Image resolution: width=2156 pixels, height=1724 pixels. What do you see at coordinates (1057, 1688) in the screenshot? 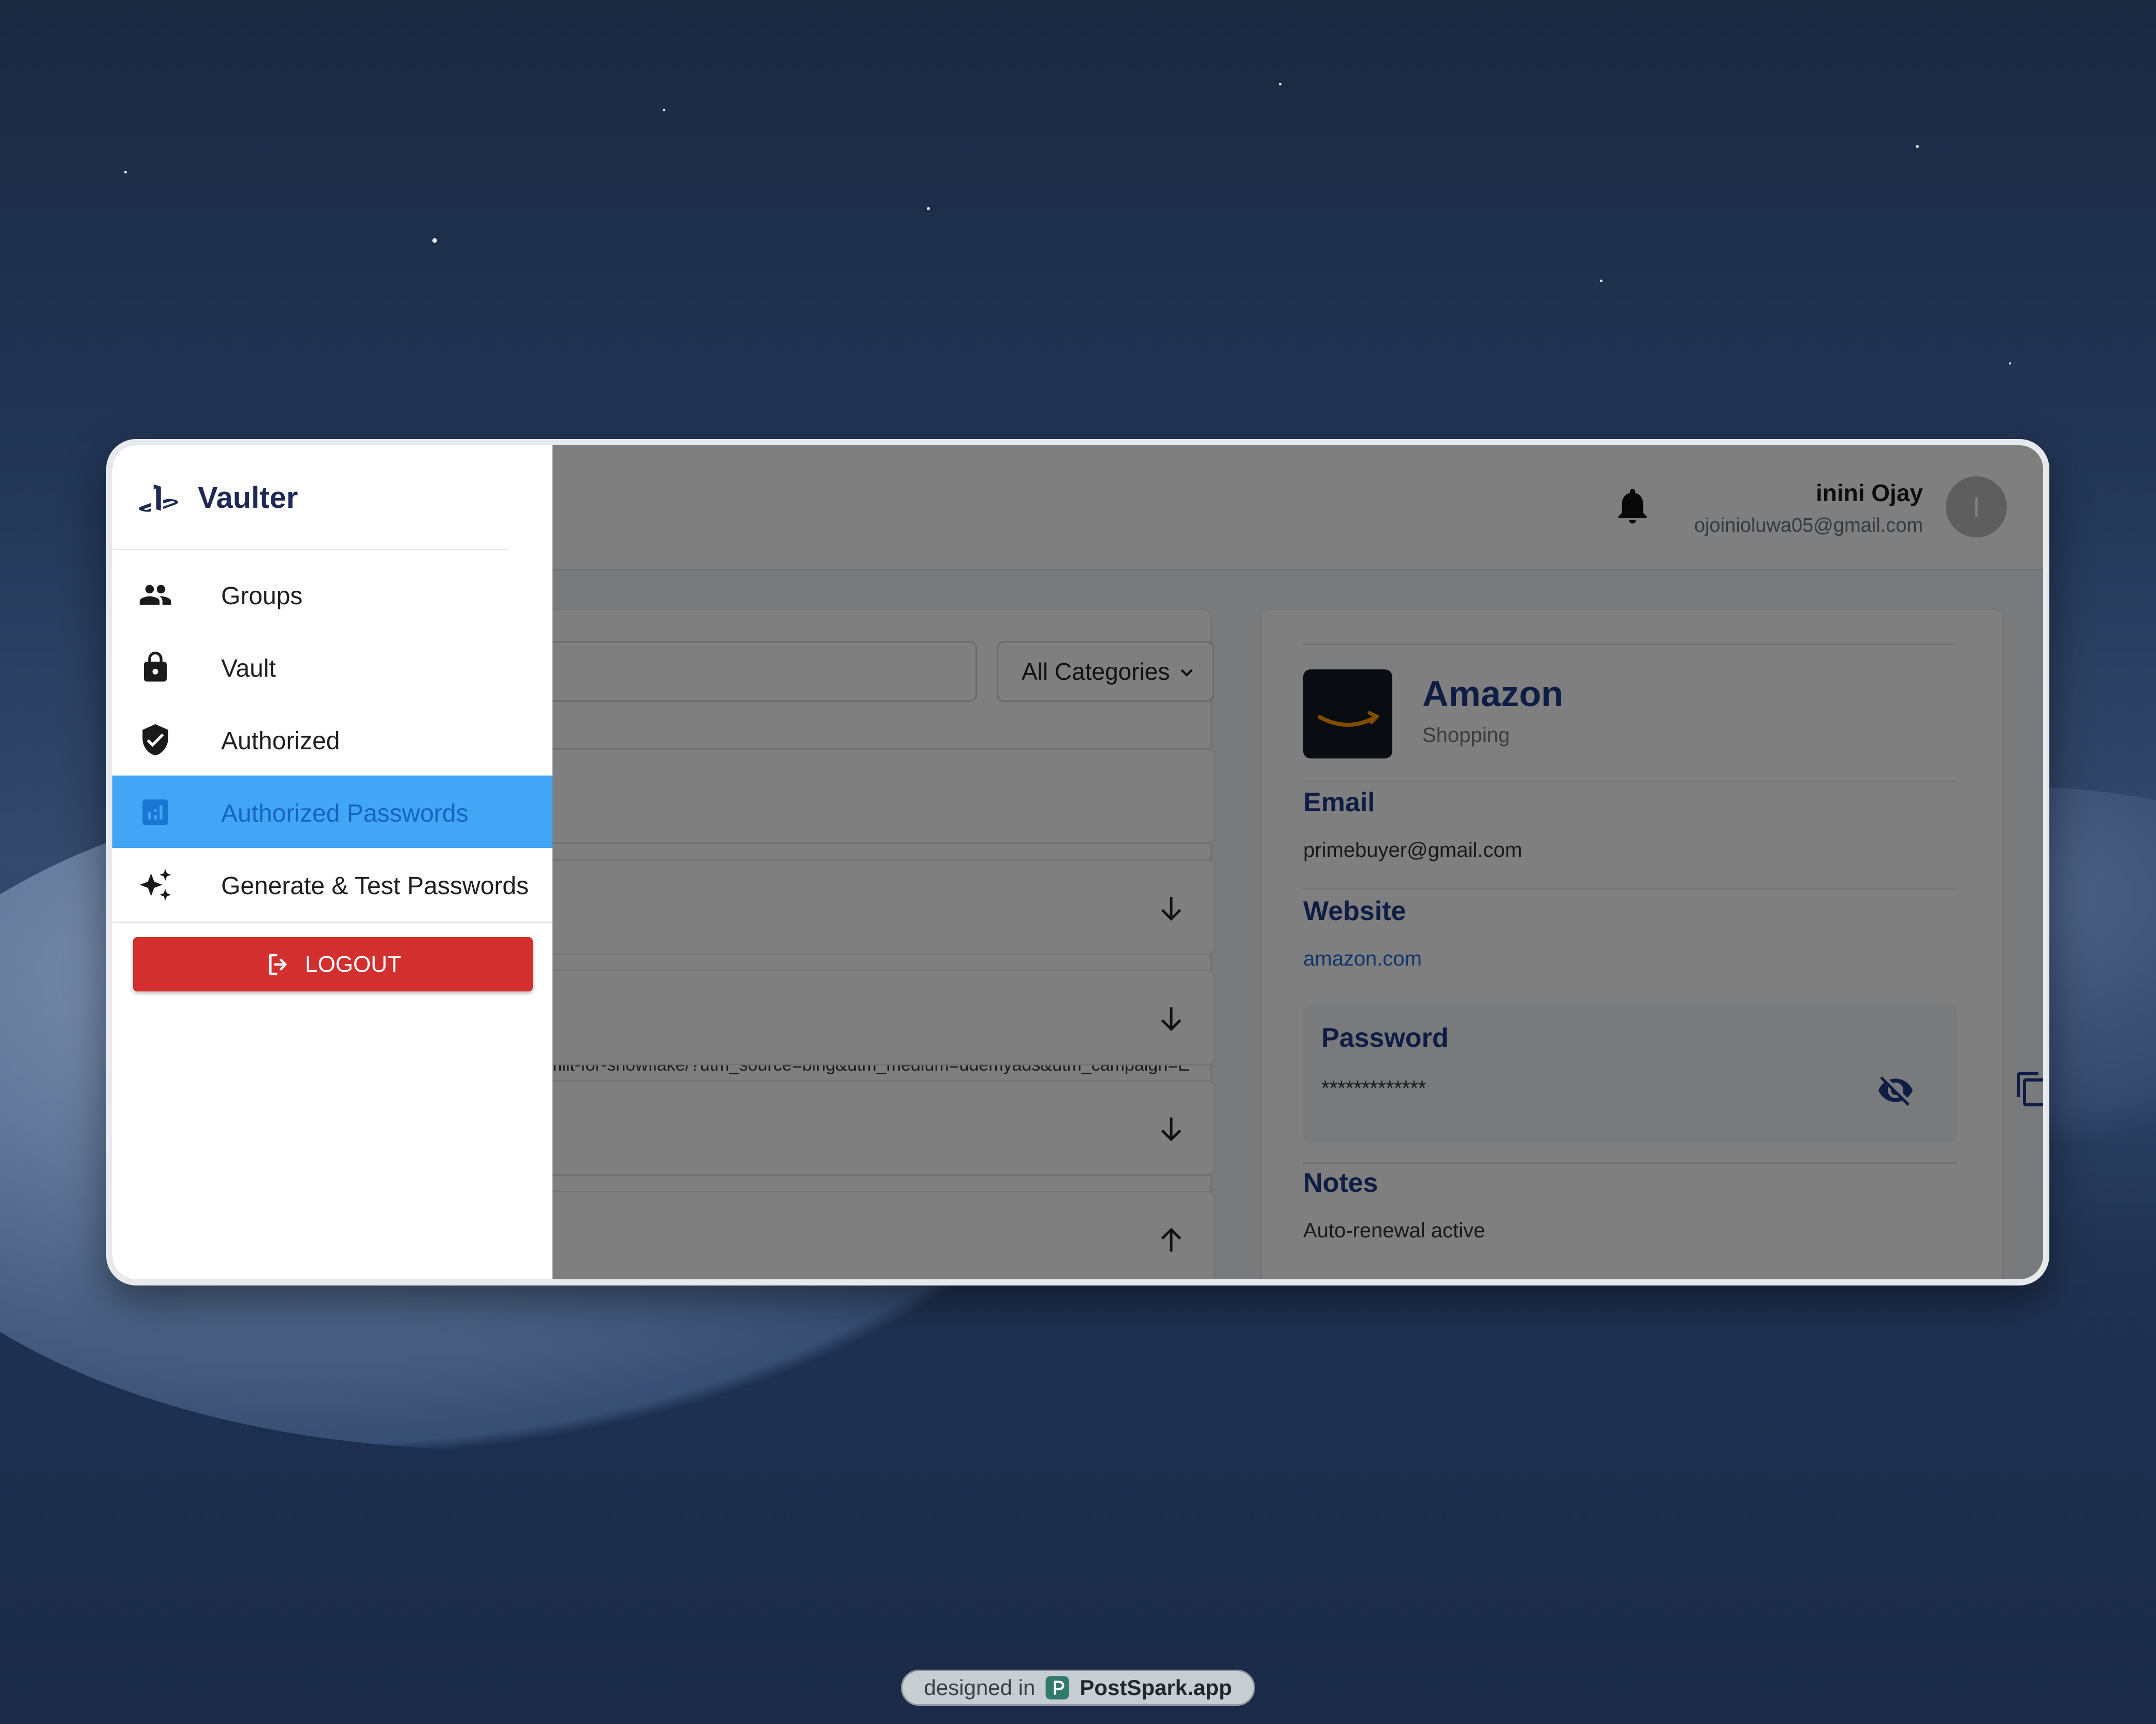
I see `postspark-logo-icon` at bounding box center [1057, 1688].